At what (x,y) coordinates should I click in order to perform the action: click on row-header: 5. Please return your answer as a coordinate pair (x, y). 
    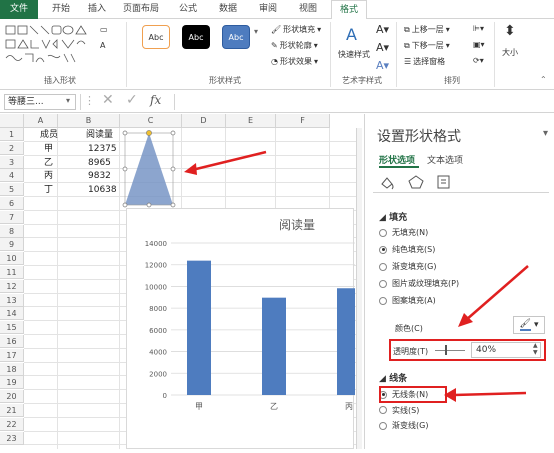
    Looking at the image, I should click on (12, 190).